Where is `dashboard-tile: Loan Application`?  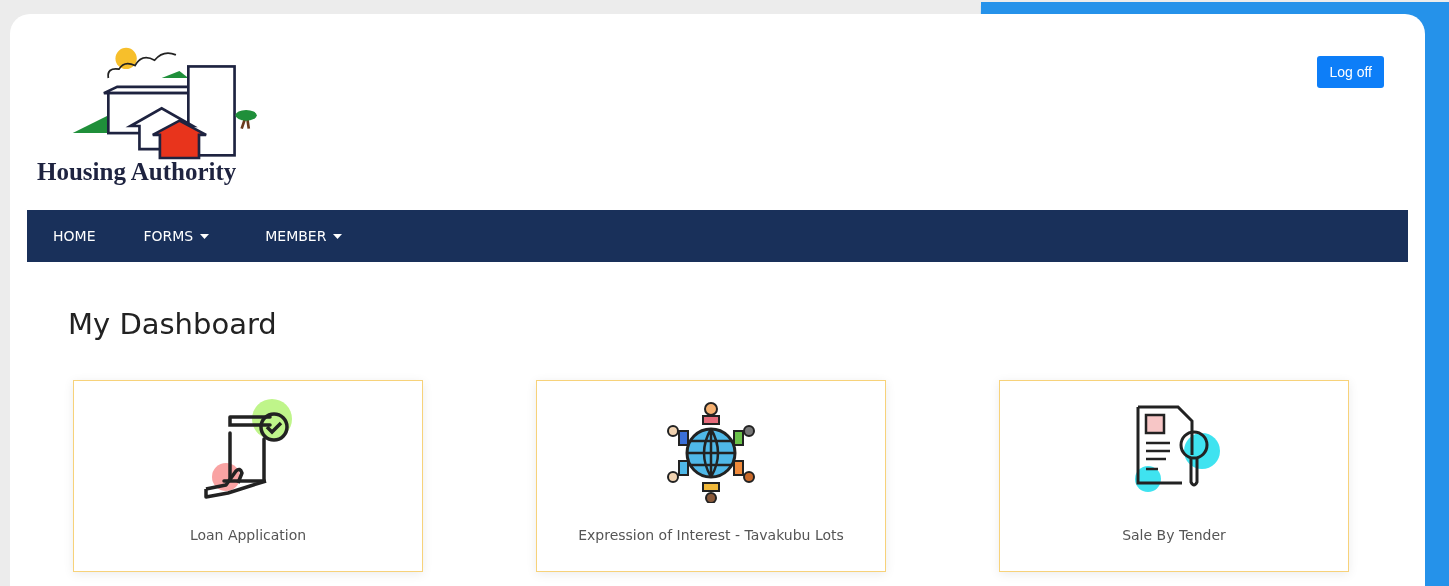
dashboard-tile: Loan Application is located at coordinates (248, 476).